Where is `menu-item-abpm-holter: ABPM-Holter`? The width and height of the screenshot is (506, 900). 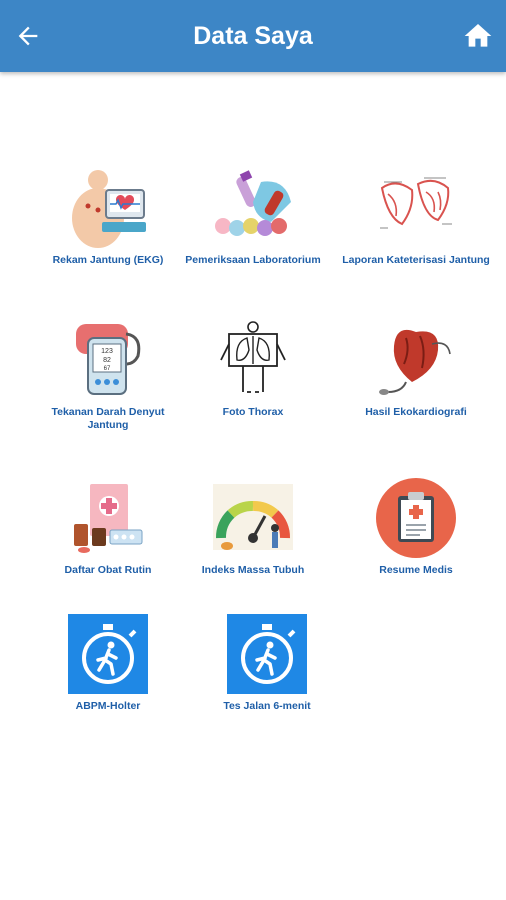 menu-item-abpm-holter: ABPM-Holter is located at coordinates (108, 663).